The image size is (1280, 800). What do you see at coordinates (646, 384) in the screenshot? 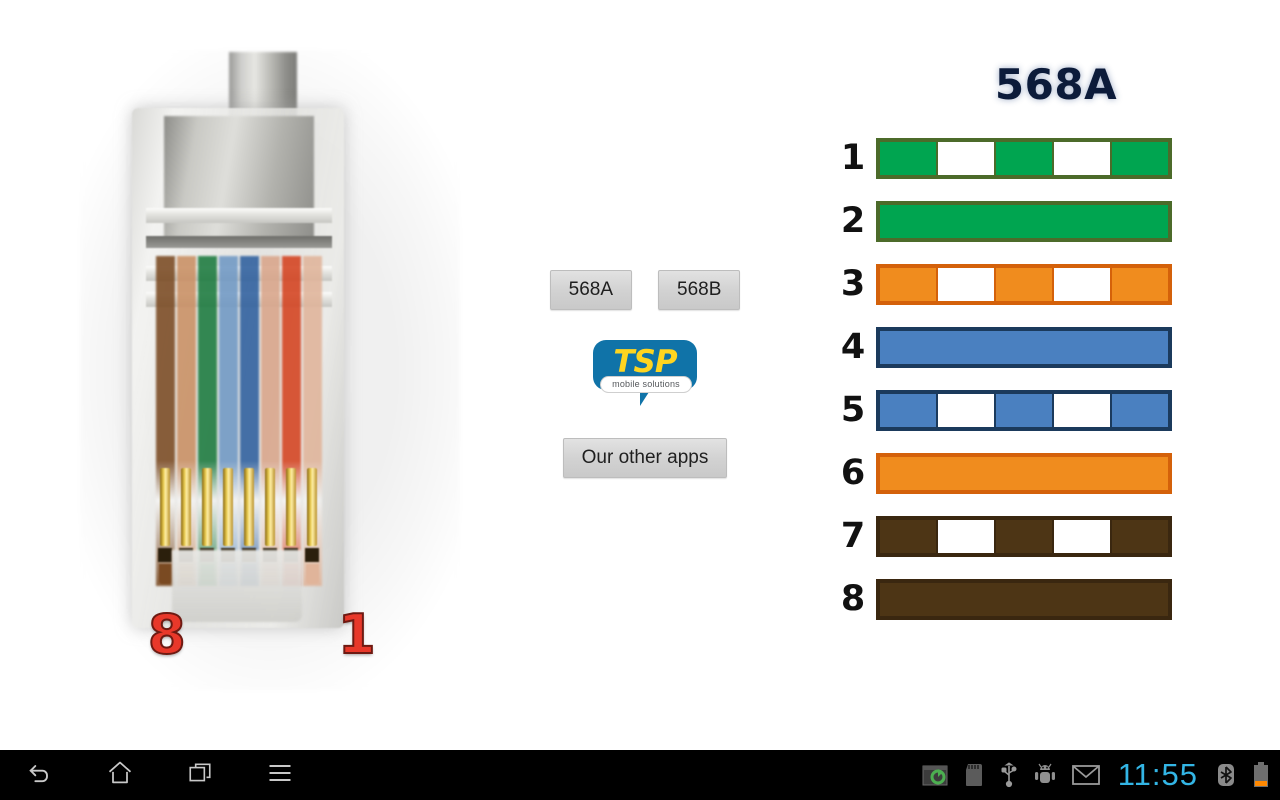
I see `logo-tagline: mobile solutions` at bounding box center [646, 384].